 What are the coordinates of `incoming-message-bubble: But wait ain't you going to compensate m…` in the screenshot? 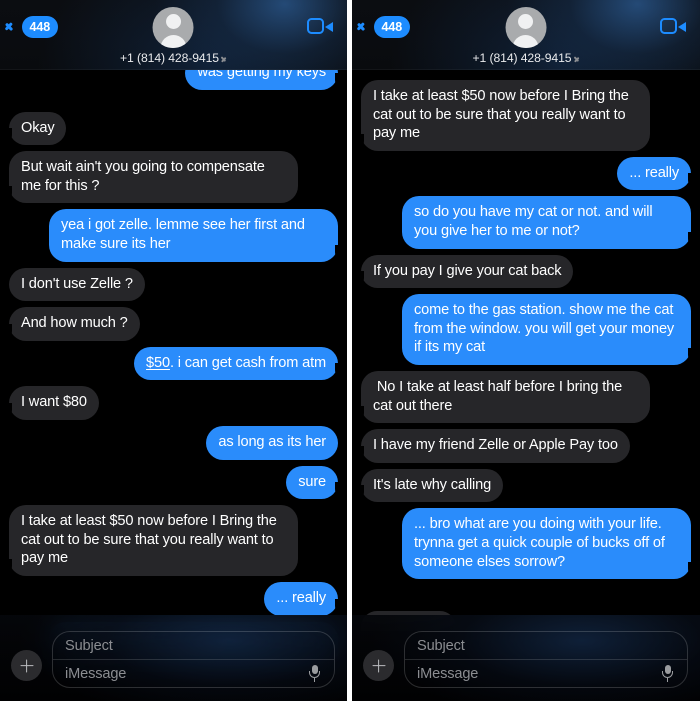 It's located at (150, 177).